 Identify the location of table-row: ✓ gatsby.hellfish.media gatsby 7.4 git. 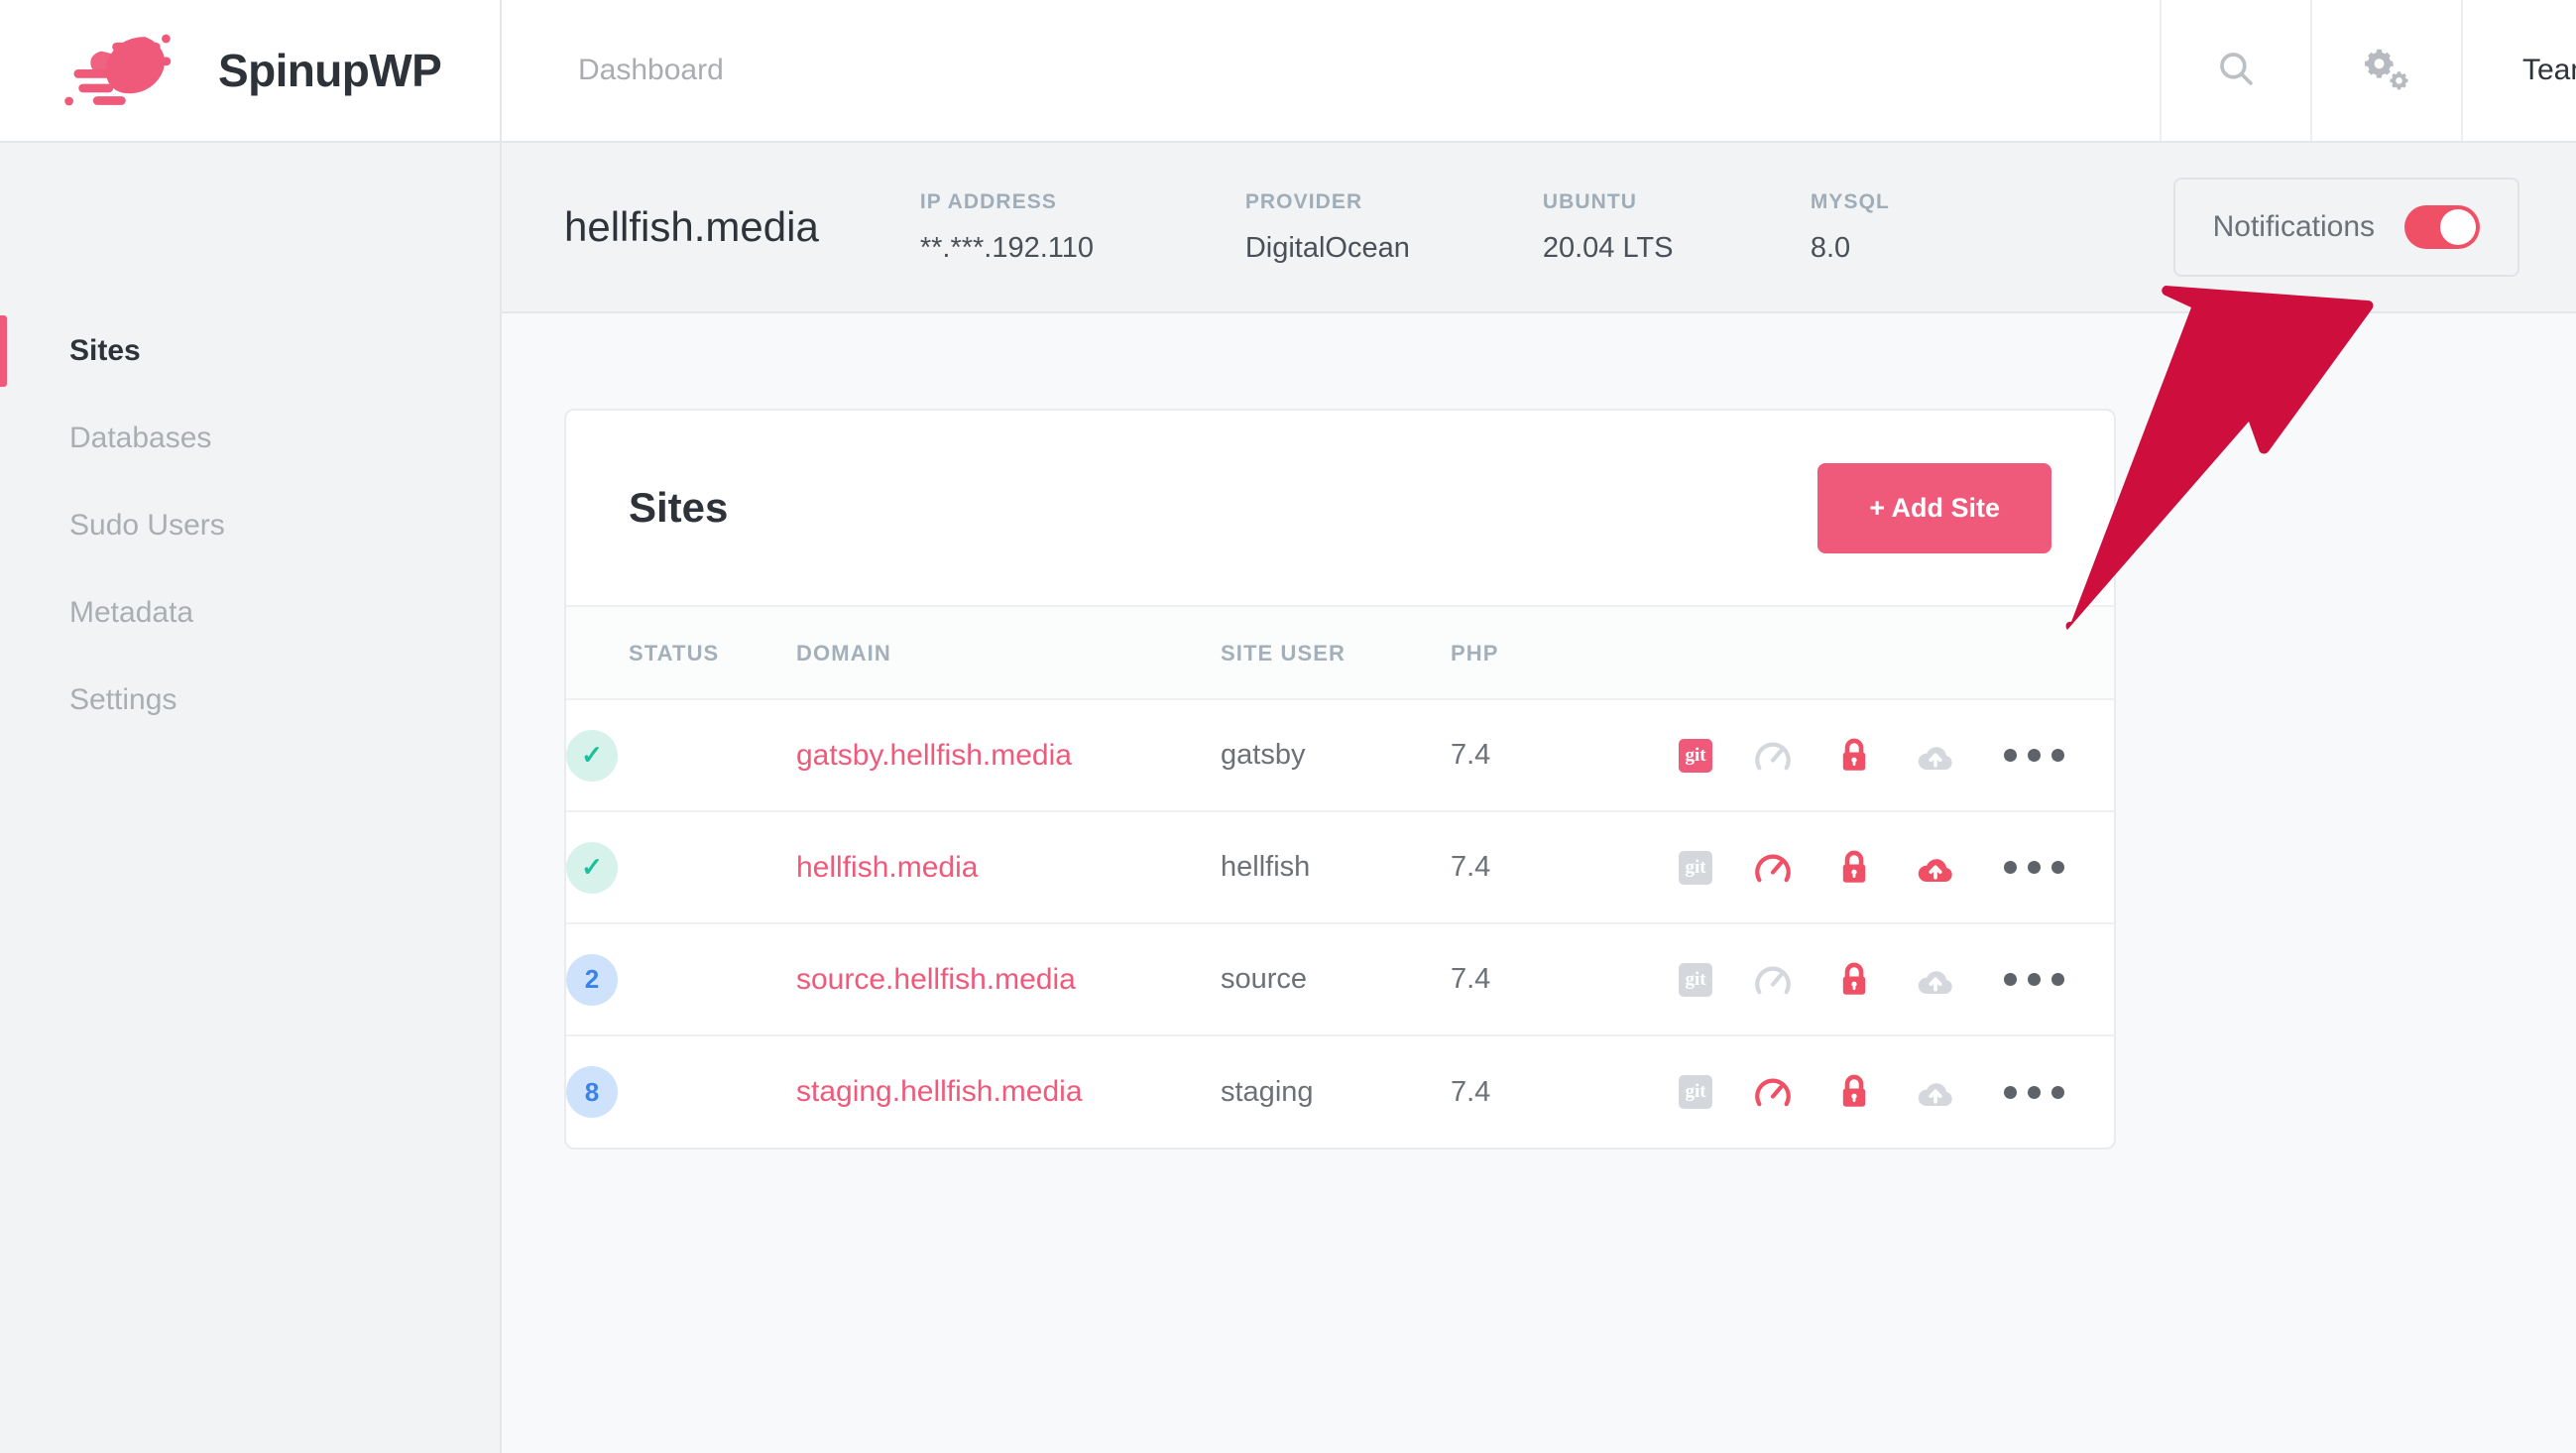
(1340, 755).